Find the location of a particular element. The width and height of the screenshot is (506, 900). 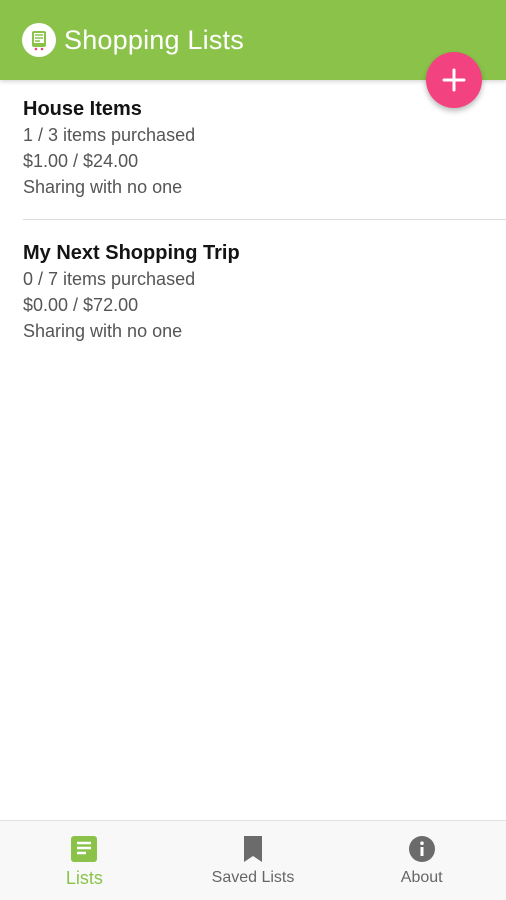

list-cost: $0.00 / $72.00 is located at coordinates (81, 305).